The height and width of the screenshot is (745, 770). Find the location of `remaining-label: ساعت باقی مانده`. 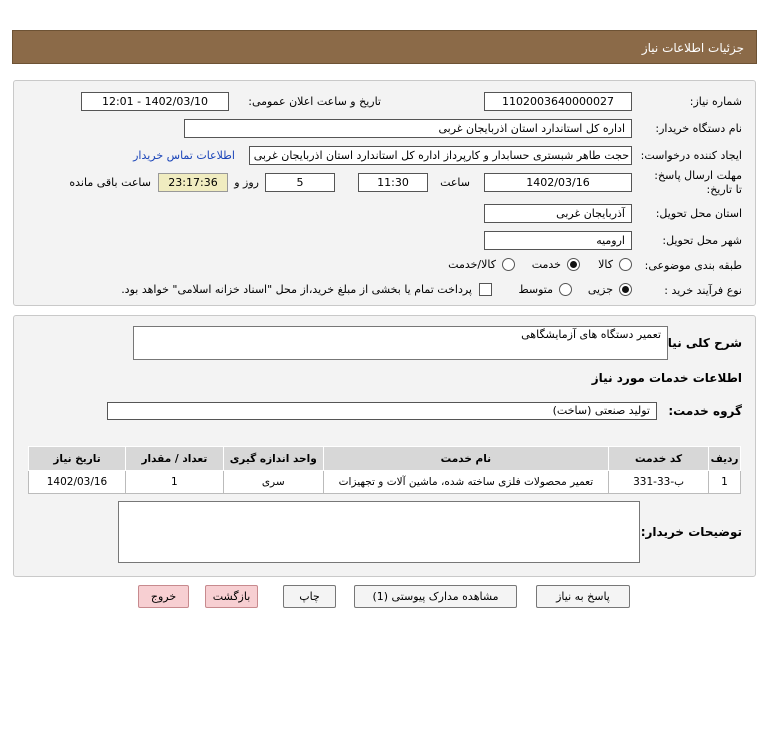

remaining-label: ساعت باقی مانده is located at coordinates (110, 182).